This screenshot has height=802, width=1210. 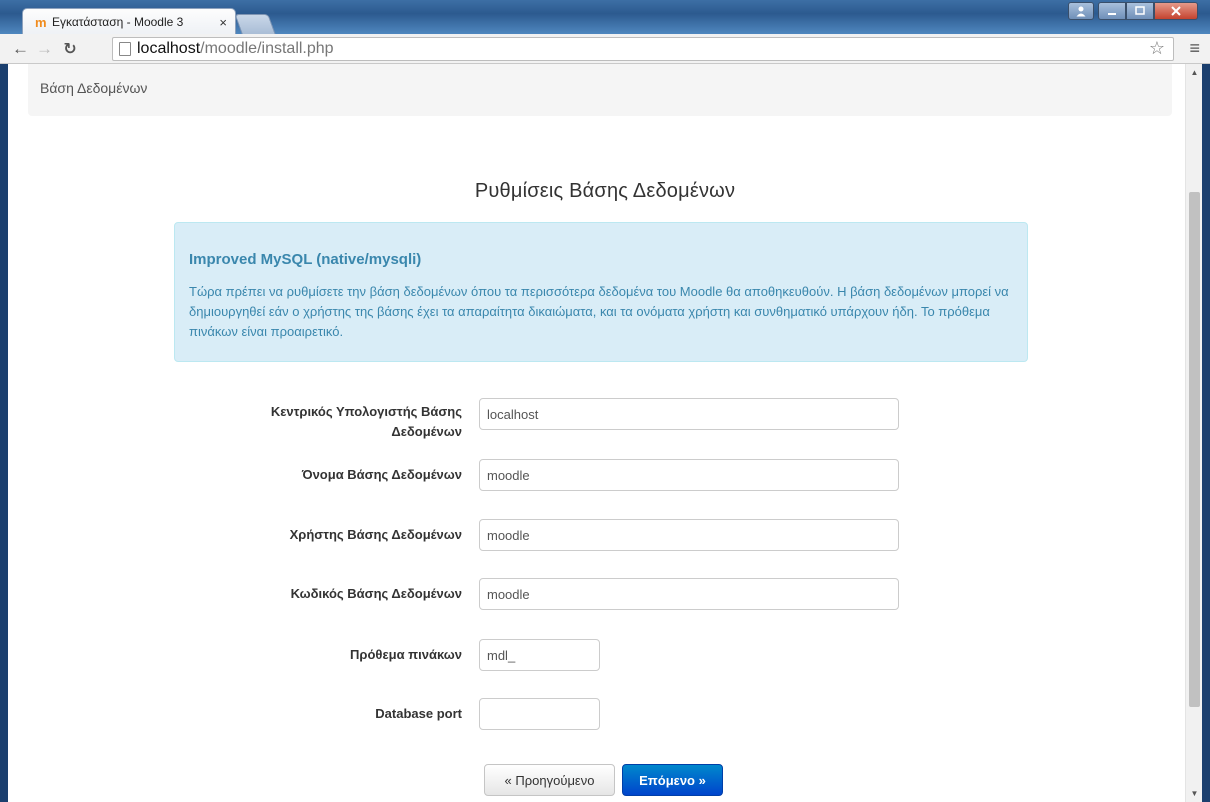 I want to click on tab-close-icon: ×, so click(x=223, y=22).